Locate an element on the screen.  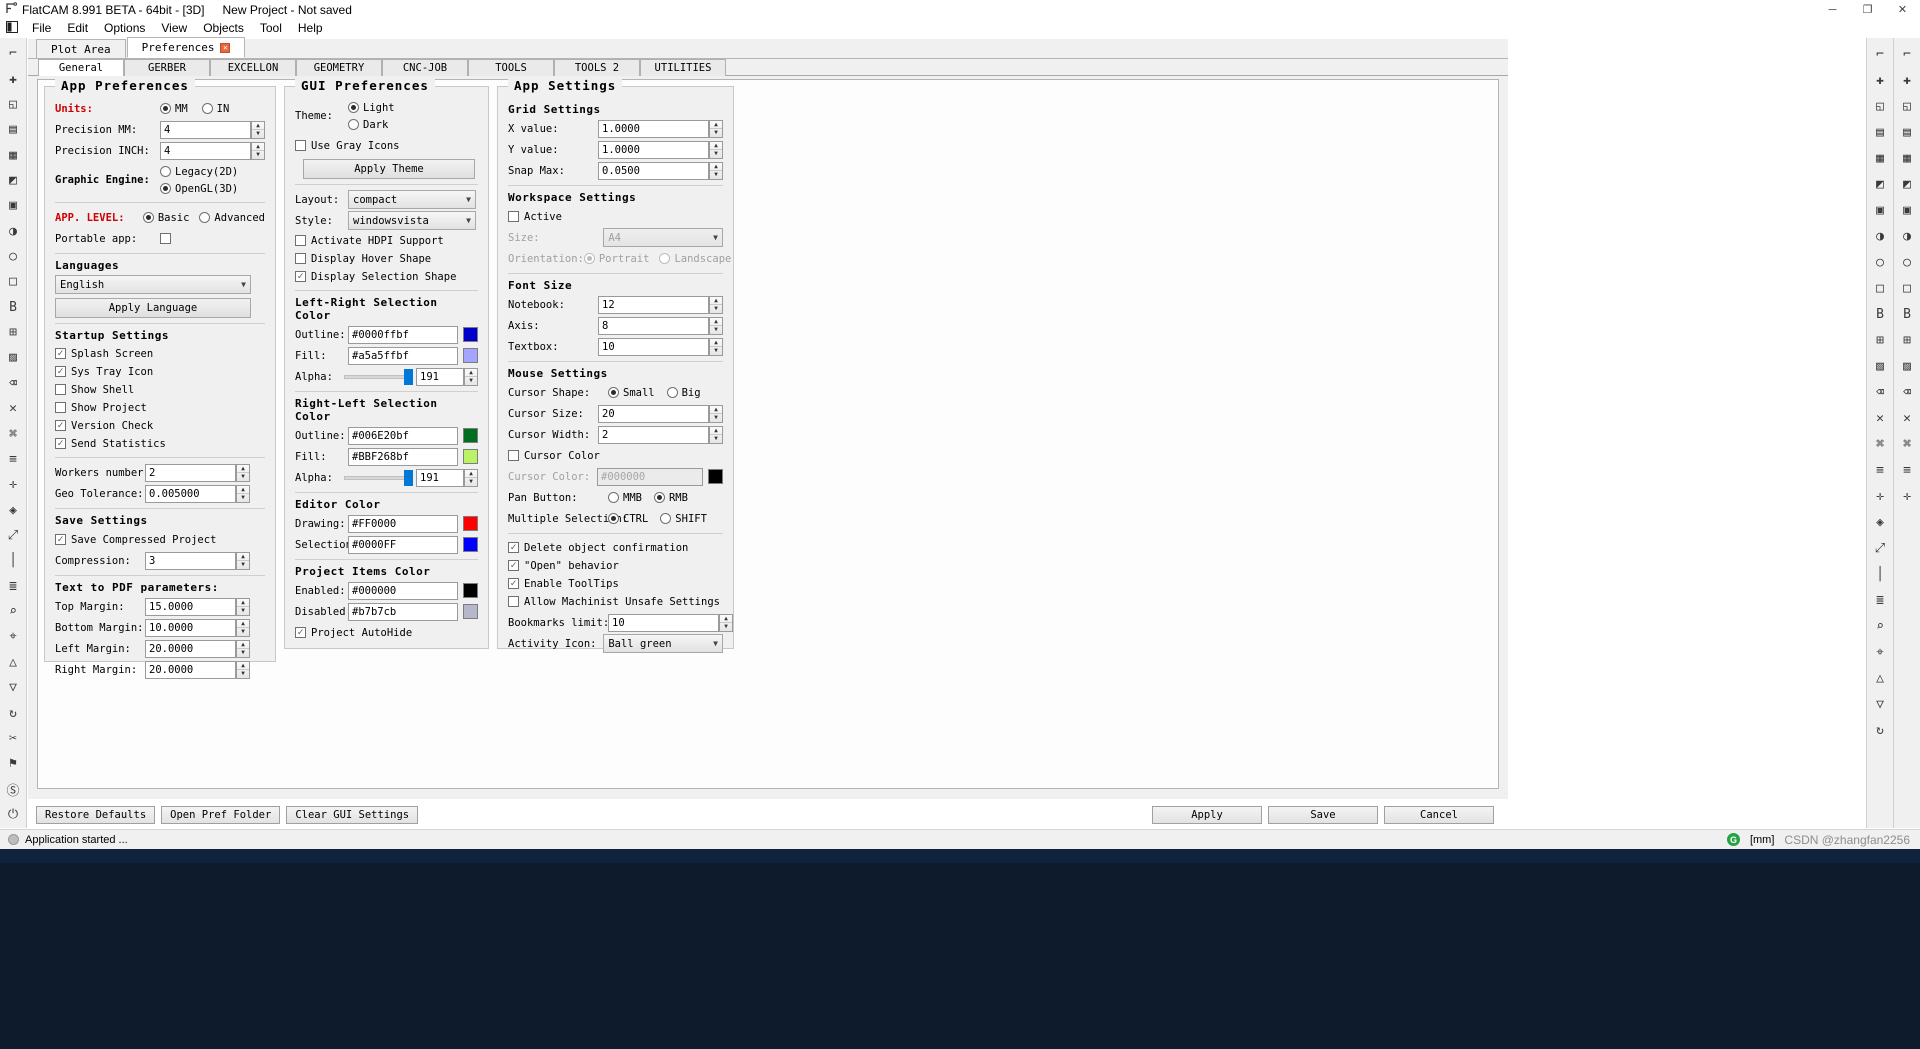
x-icon: ⌫ is located at coordinates (1907, 392).